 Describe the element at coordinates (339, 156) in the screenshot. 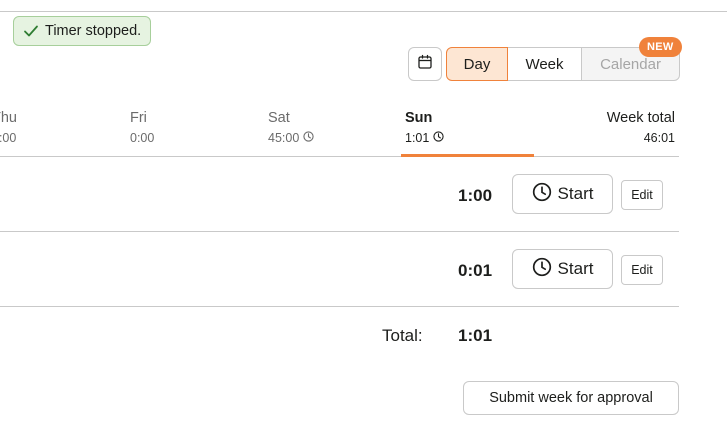

I see `header-divider` at that location.